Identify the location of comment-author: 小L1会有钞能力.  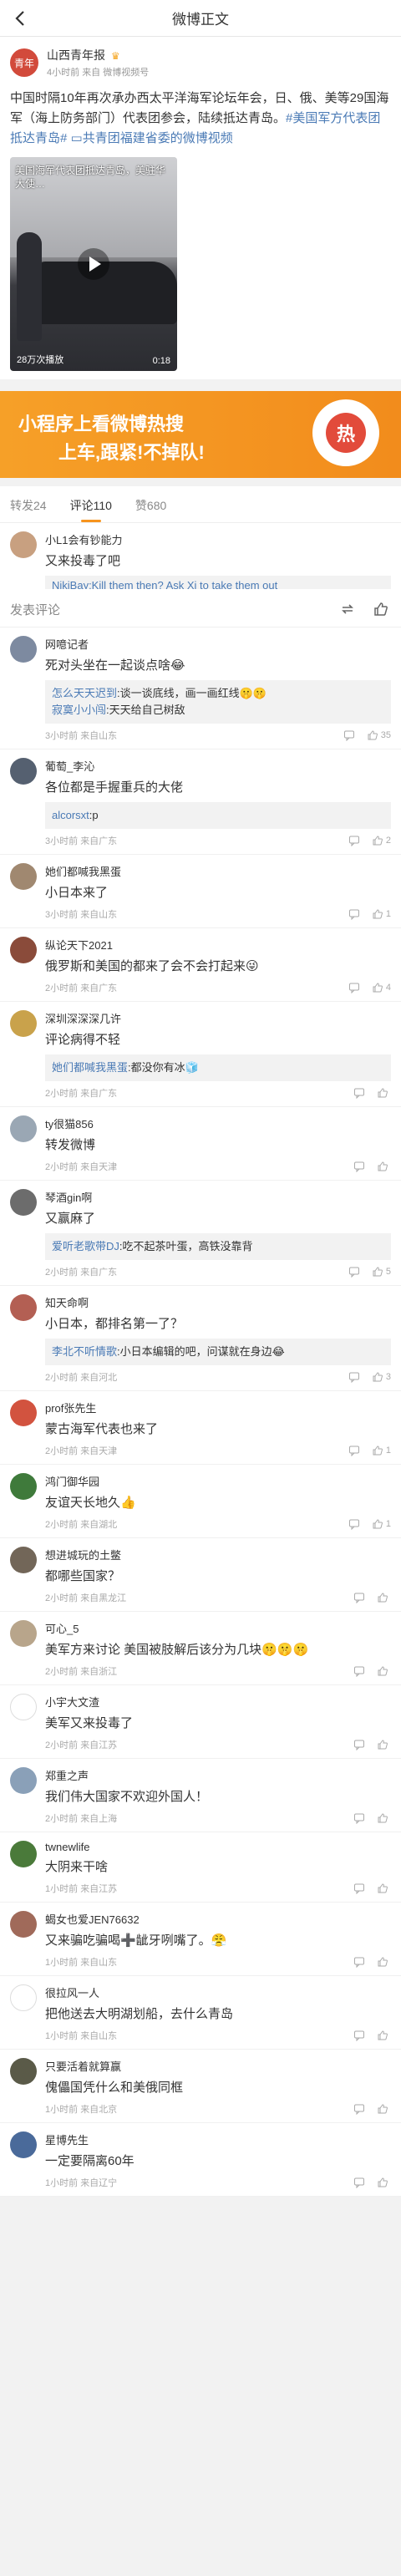
(218, 539).